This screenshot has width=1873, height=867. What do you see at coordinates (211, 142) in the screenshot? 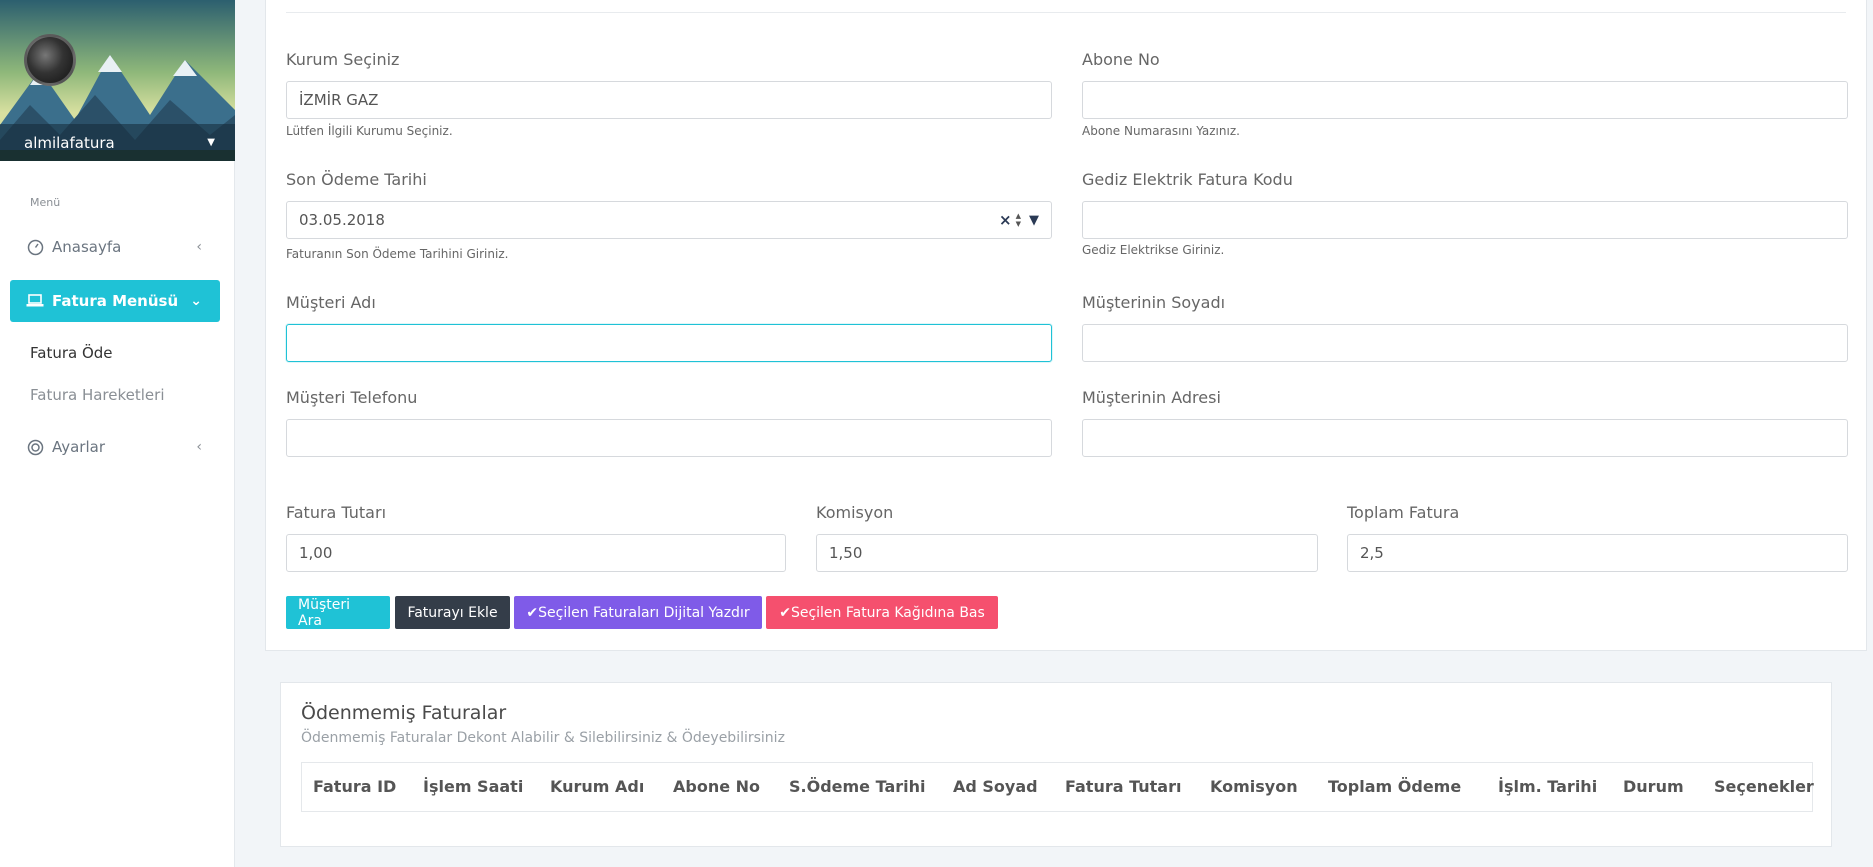
I see `caret-down-icon: ▼` at bounding box center [211, 142].